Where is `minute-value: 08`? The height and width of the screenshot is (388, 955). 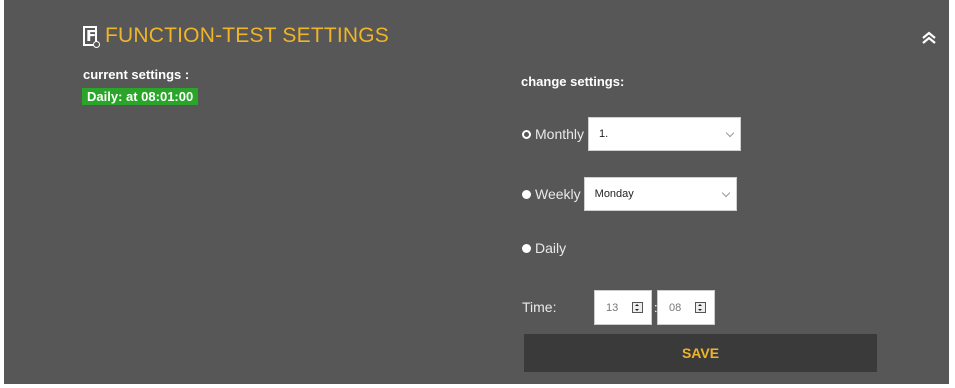
minute-value: 08 is located at coordinates (675, 307).